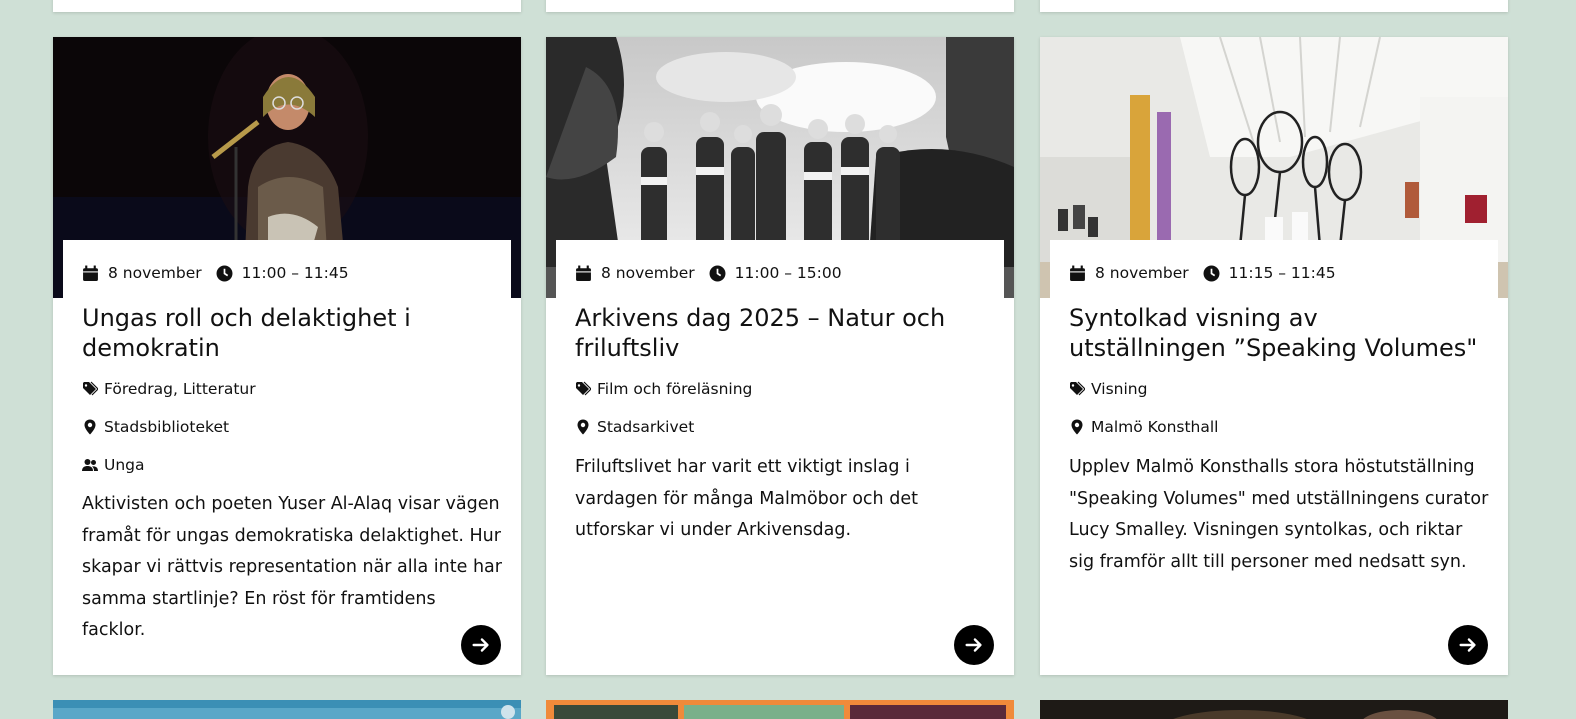  Describe the element at coordinates (1282, 273) in the screenshot. I see `event-time: 11:15 – 11:45` at that location.